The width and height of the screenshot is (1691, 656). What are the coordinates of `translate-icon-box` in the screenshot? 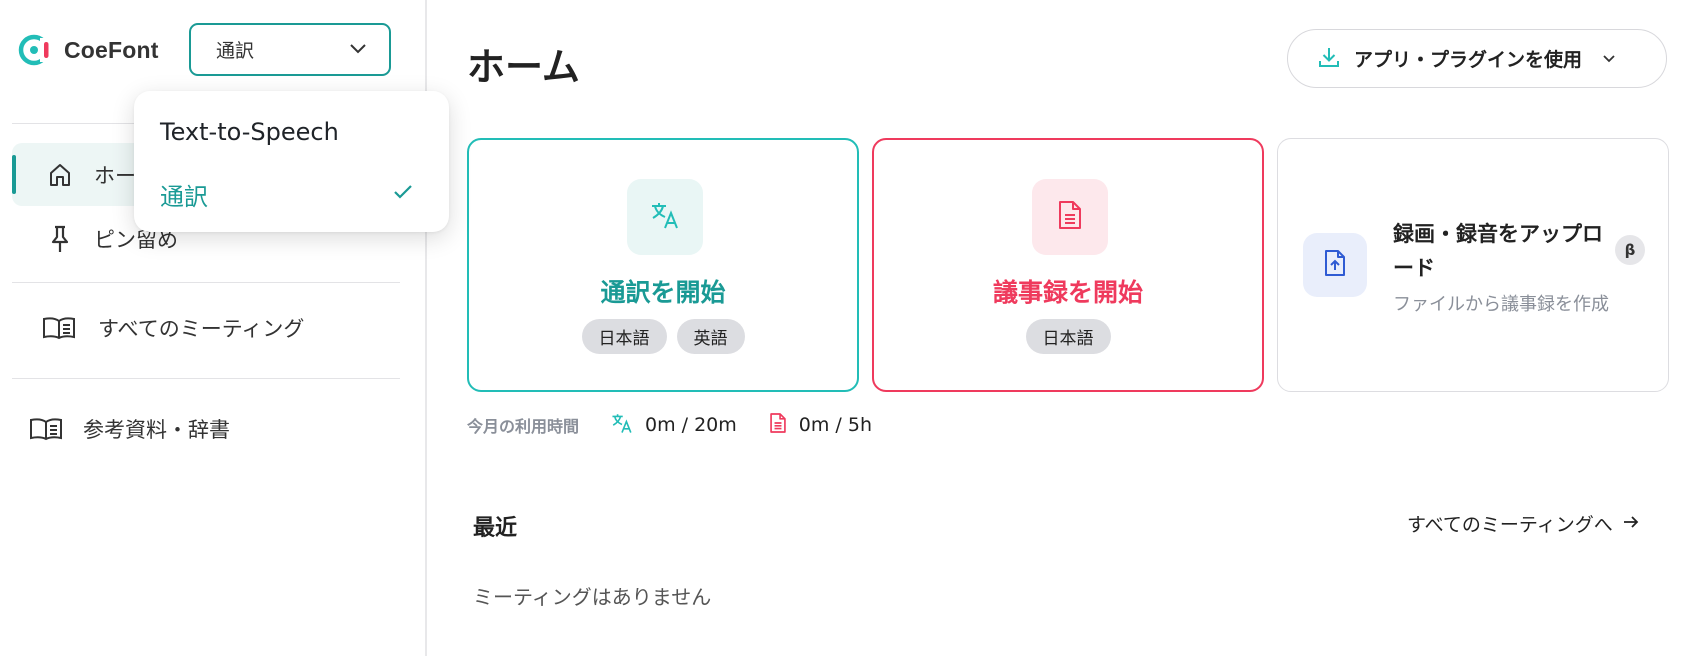 It's located at (665, 217).